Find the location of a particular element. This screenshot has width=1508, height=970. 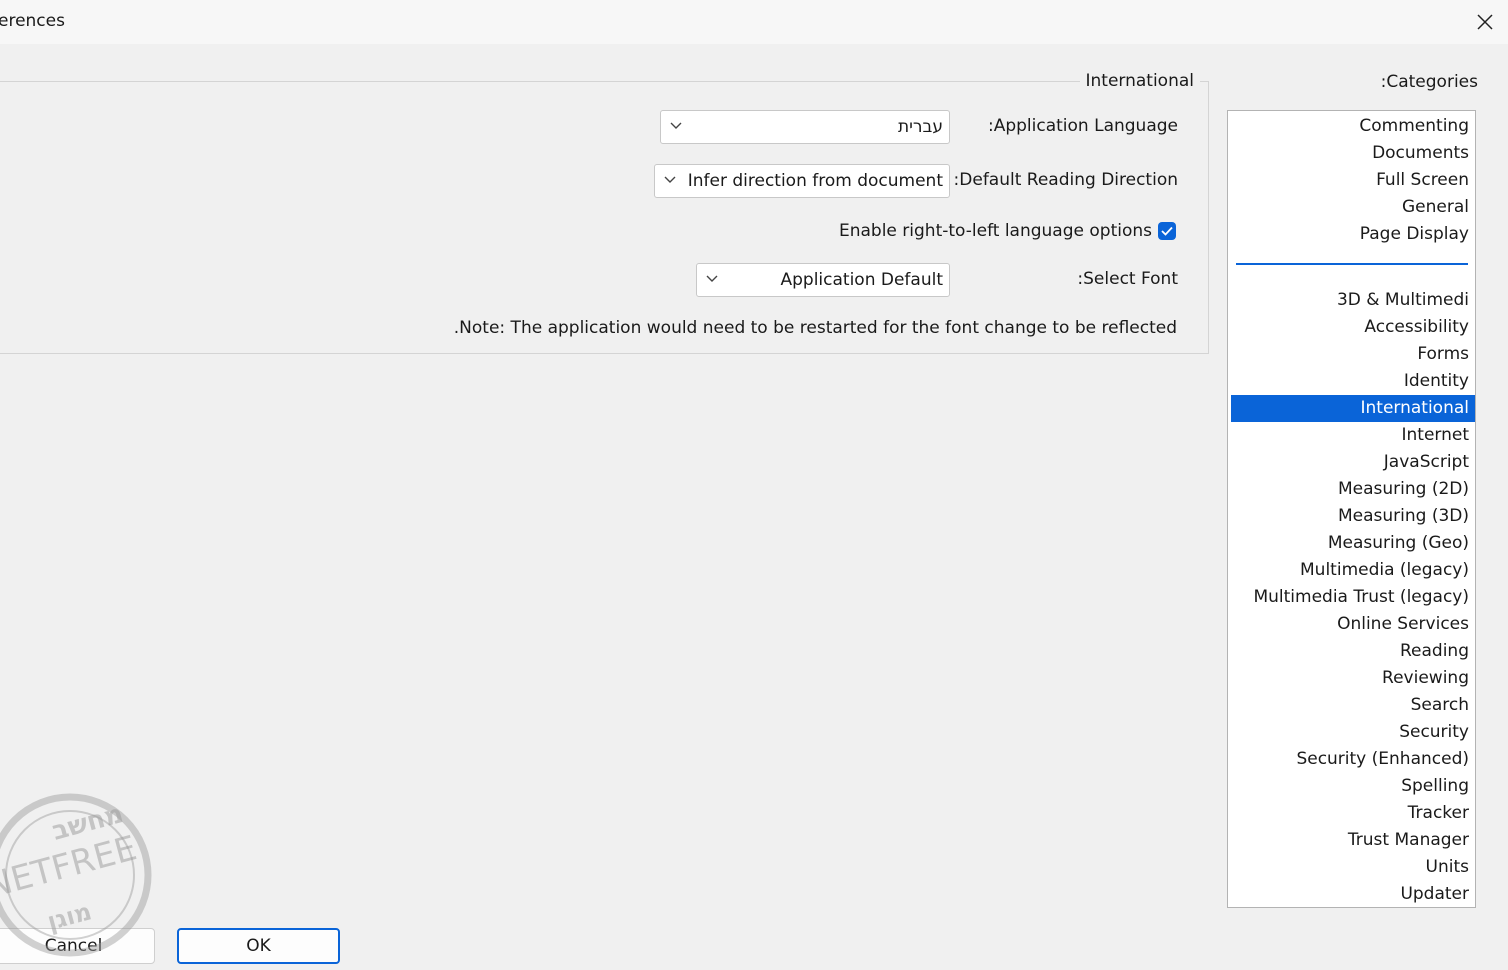

close-button is located at coordinates (1485, 22).